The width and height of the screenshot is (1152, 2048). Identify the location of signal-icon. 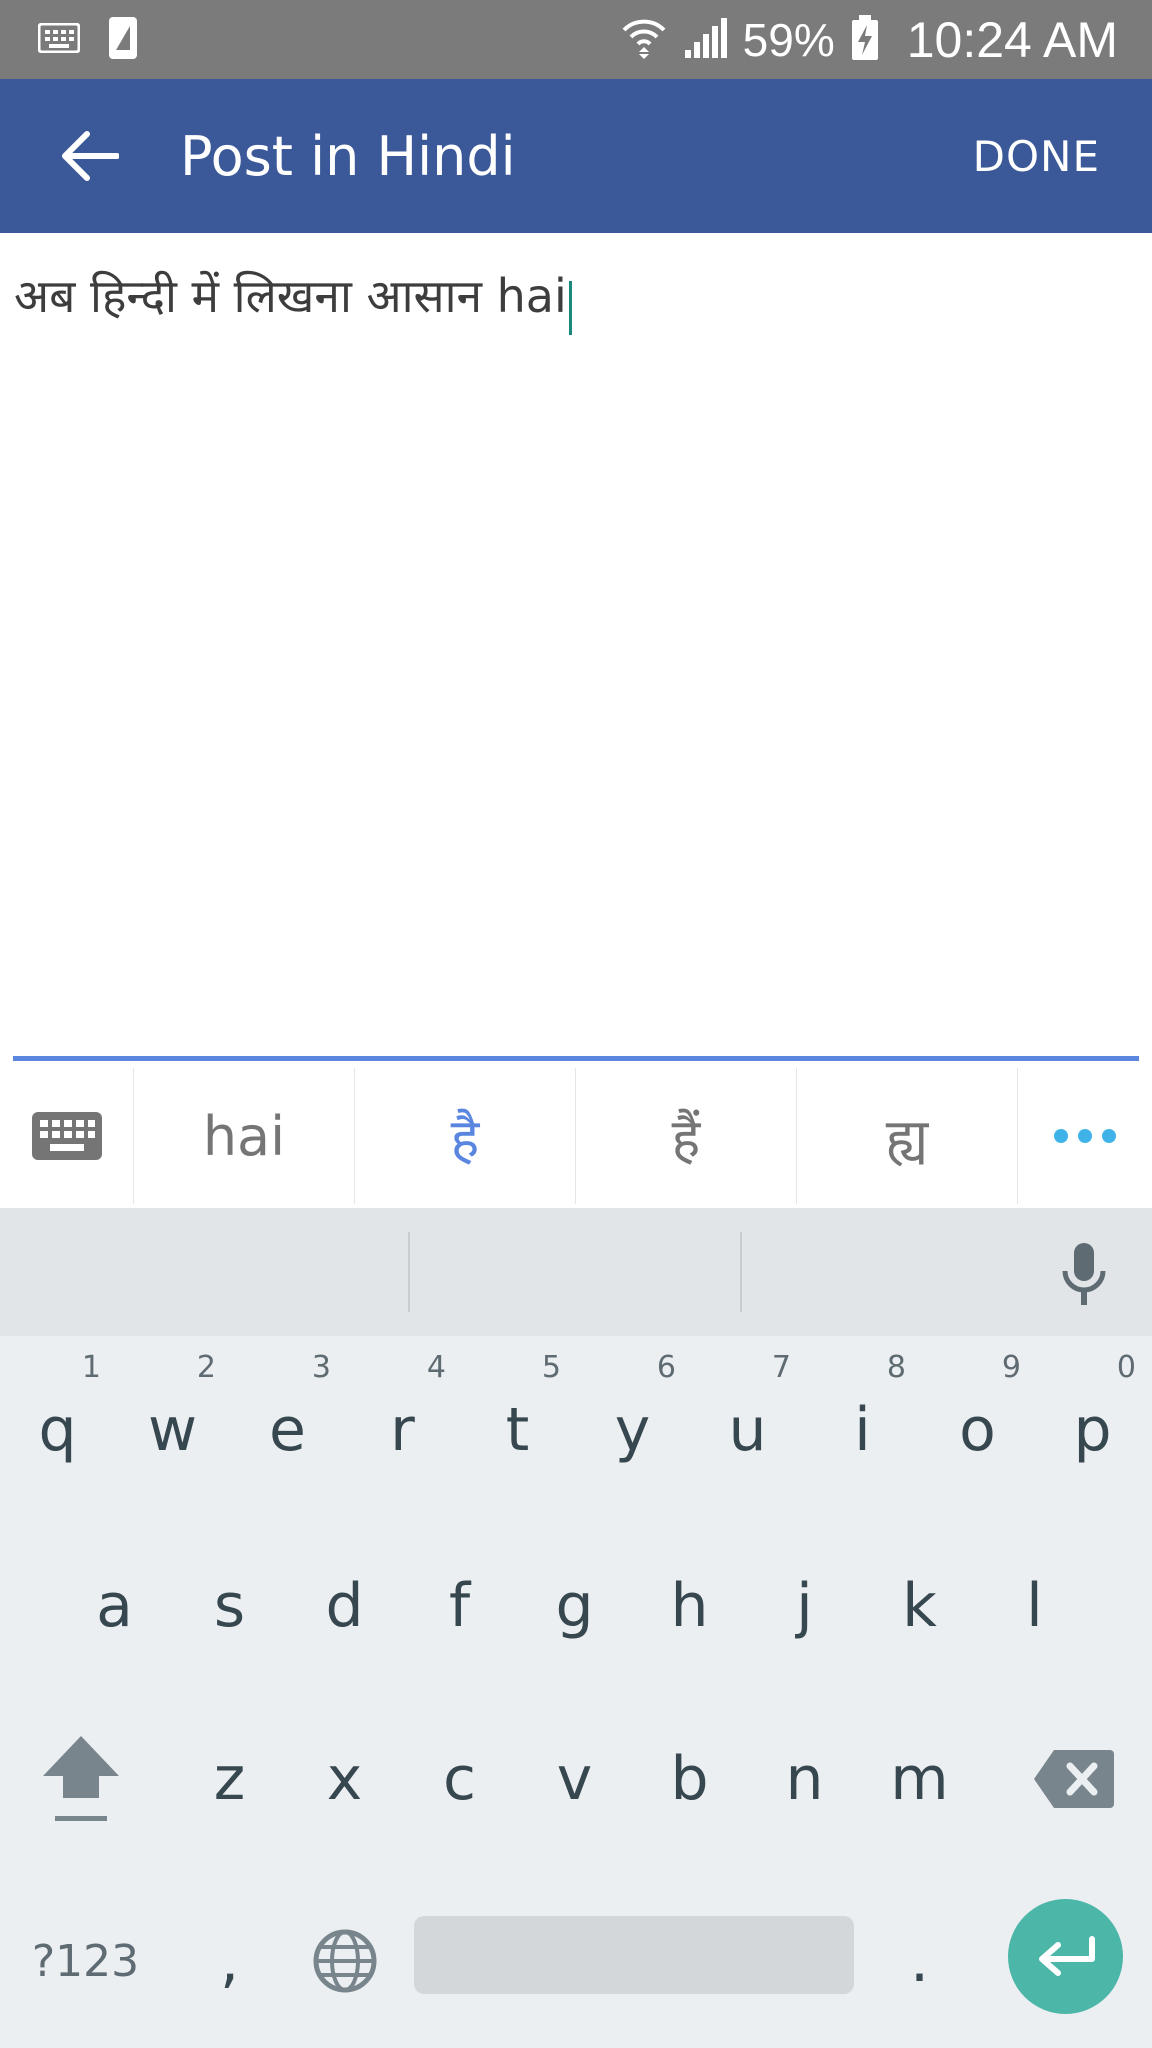
(705, 39).